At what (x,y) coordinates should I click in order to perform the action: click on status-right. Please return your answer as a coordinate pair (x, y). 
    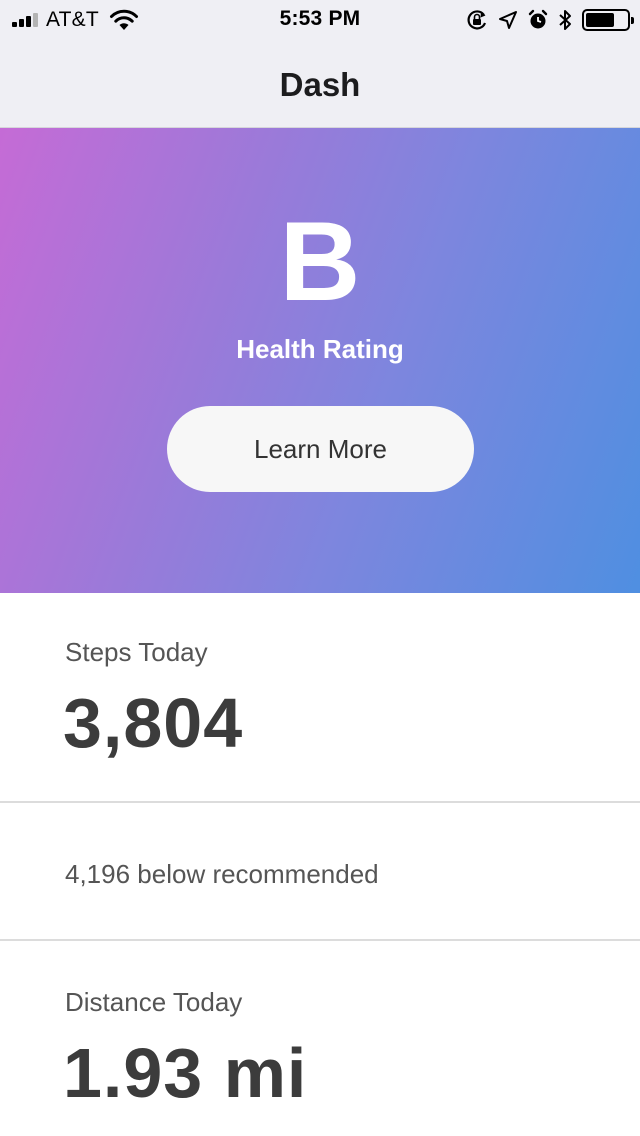
    Looking at the image, I should click on (550, 20).